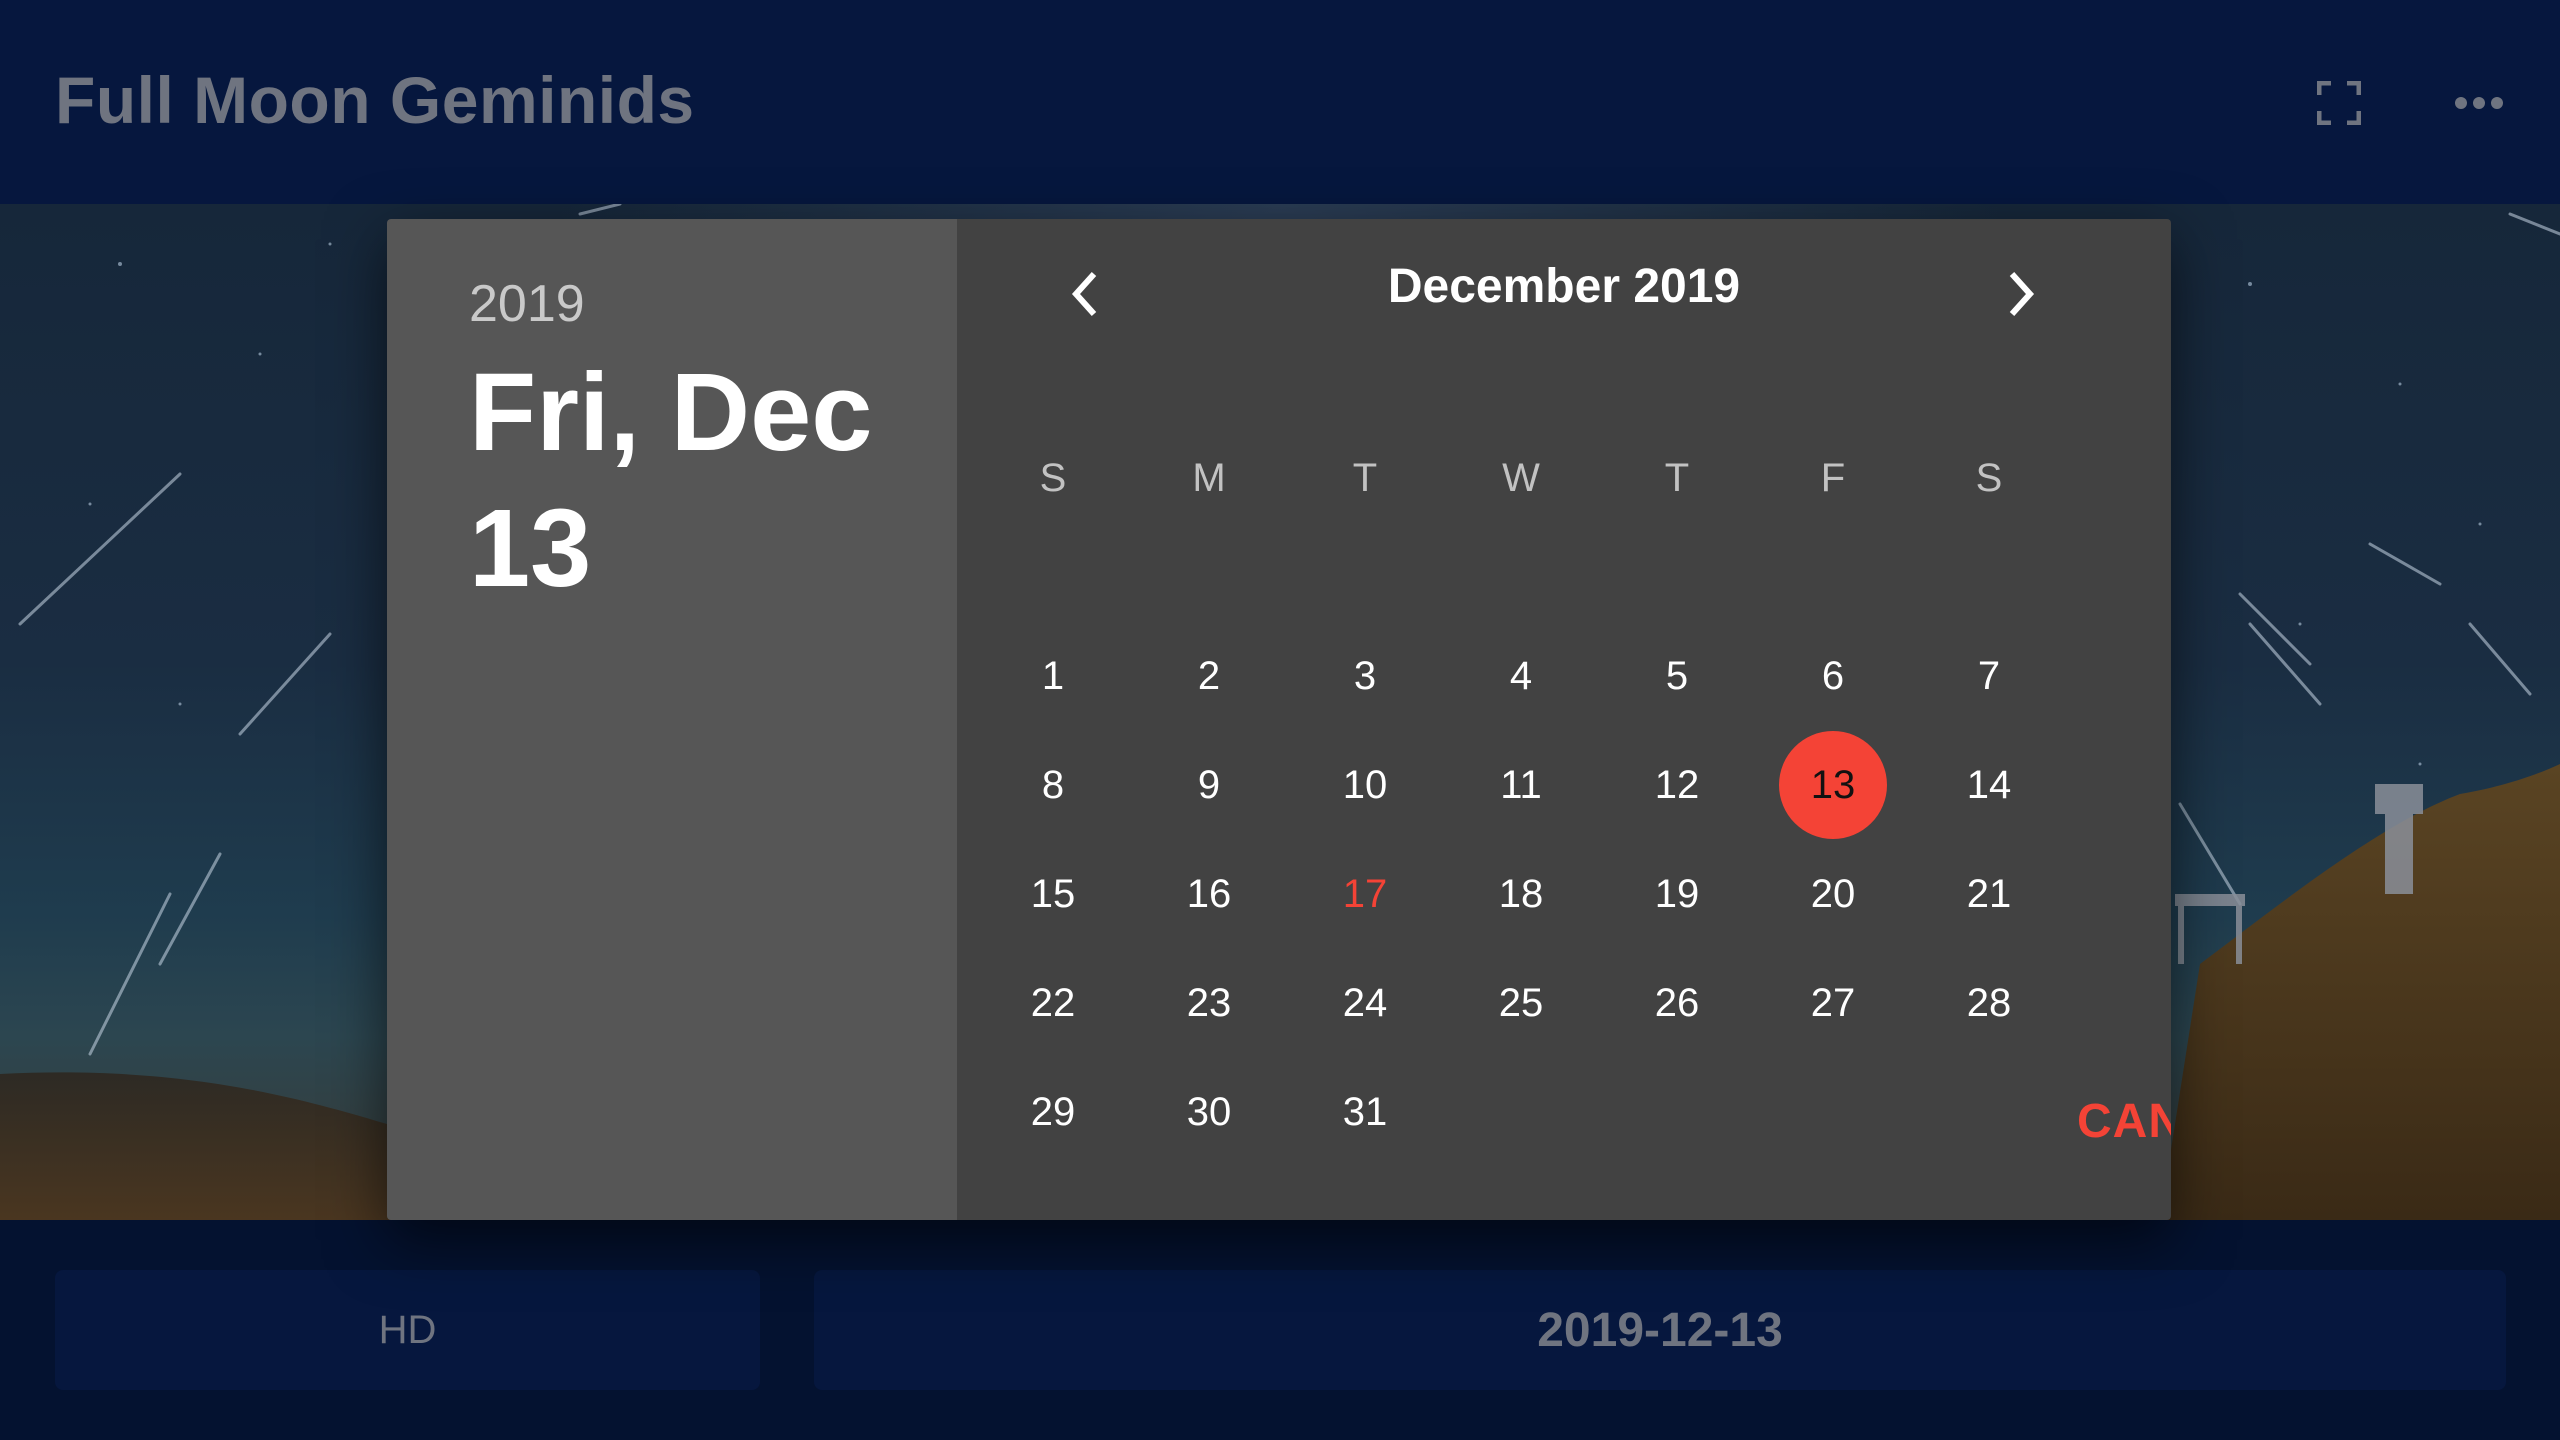  Describe the element at coordinates (1521, 477) in the screenshot. I see `weekday-label: W` at that location.